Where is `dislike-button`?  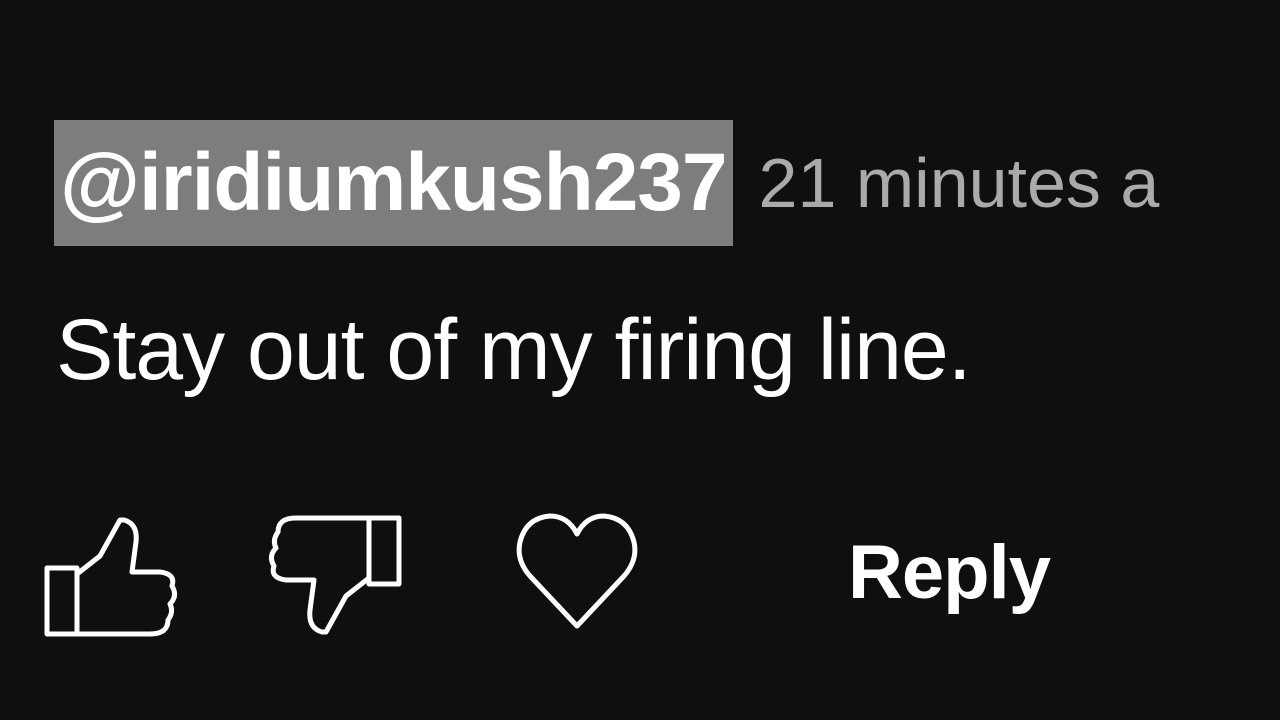 dislike-button is located at coordinates (336, 575).